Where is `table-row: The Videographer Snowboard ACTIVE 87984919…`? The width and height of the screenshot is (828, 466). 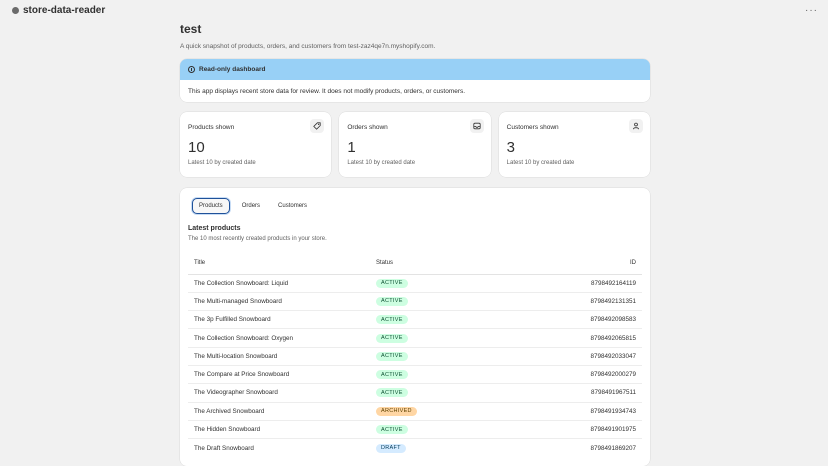 table-row: The Videographer Snowboard ACTIVE 87984919… is located at coordinates (415, 393).